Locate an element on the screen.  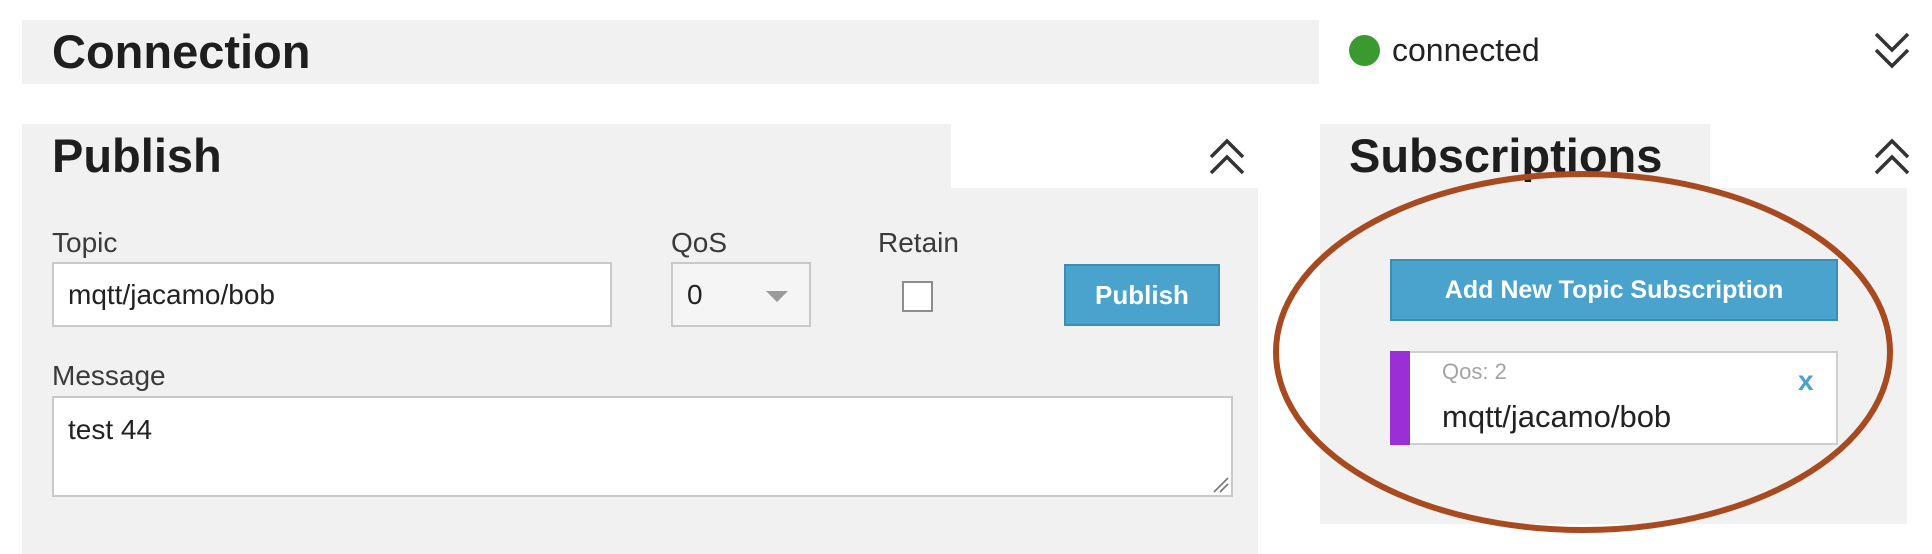
subscription-topic: mqtt/jacamo/bob is located at coordinates (1557, 416).